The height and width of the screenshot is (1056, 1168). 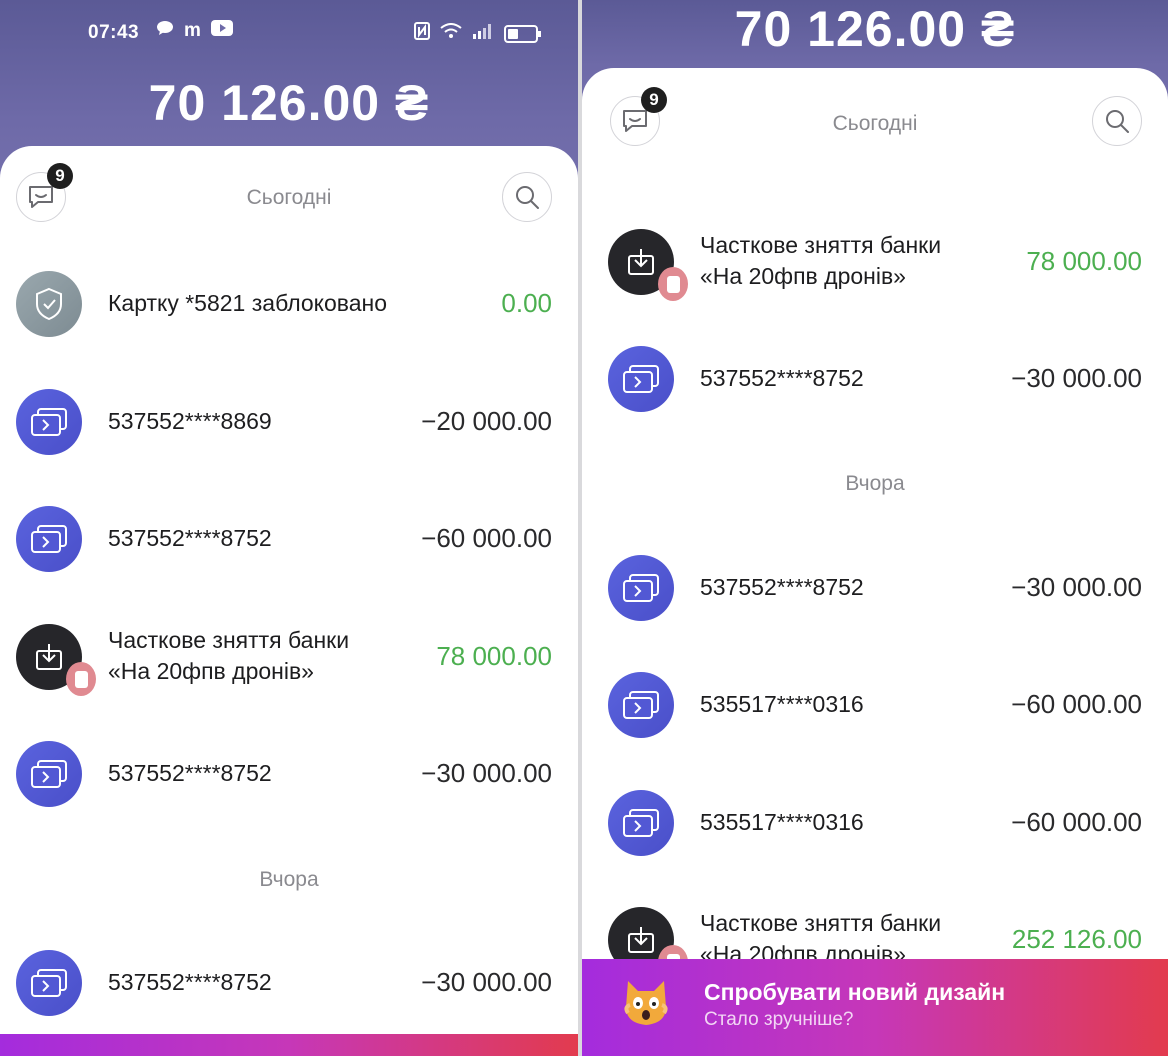 I want to click on transaction-title: Картку *5821 заблоковано, so click(x=248, y=303).